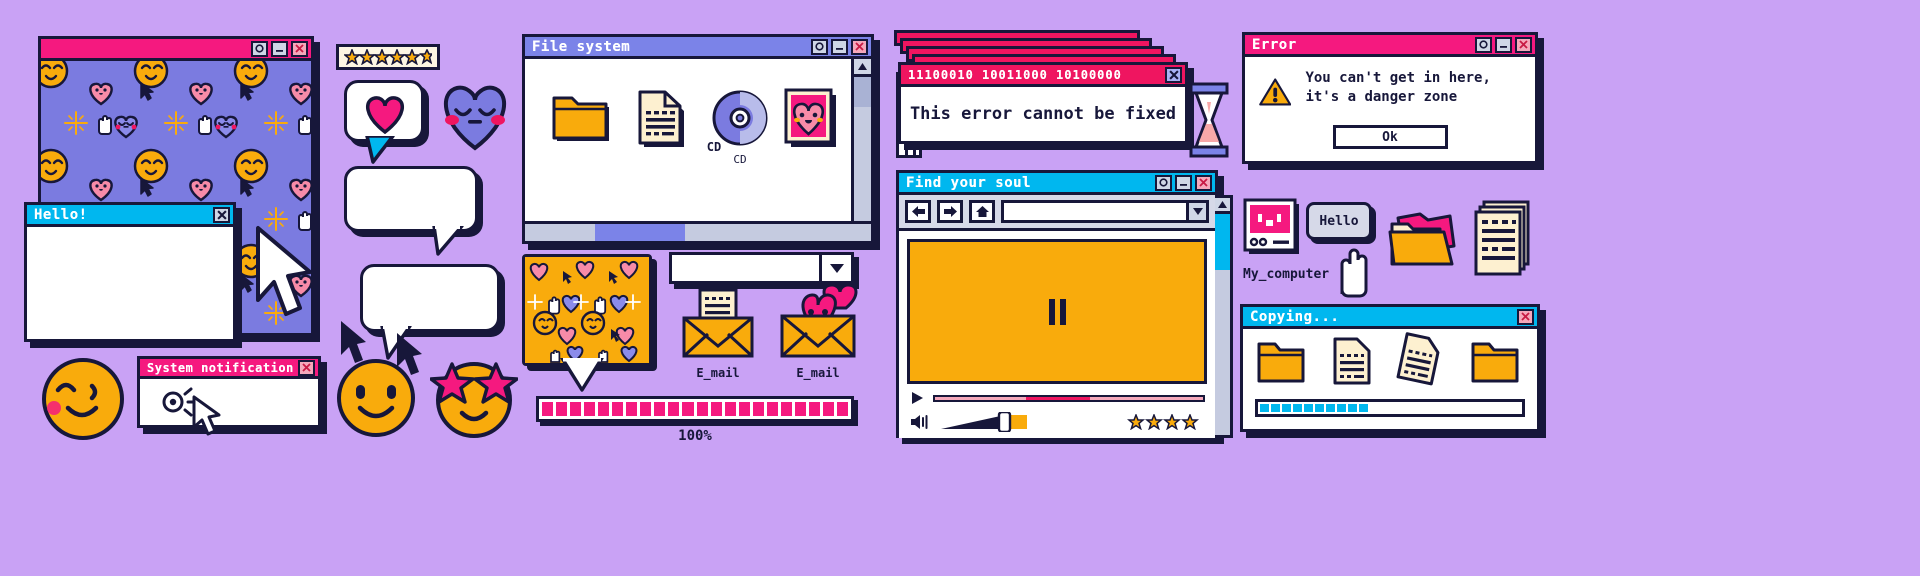 The image size is (1920, 576). I want to click on play-icon, so click(917, 398).